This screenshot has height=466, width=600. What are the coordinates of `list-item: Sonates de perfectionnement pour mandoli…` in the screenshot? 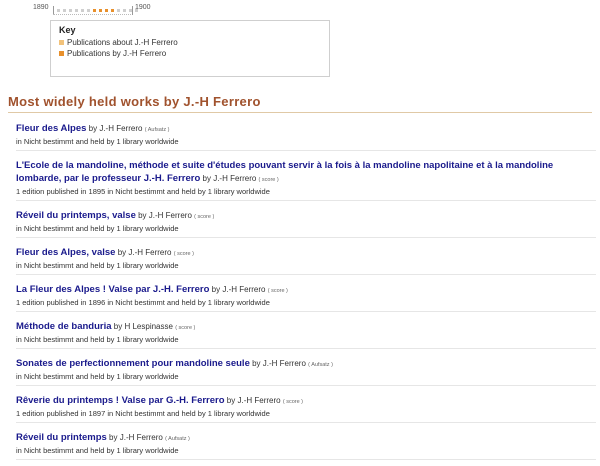 It's located at (306, 370).